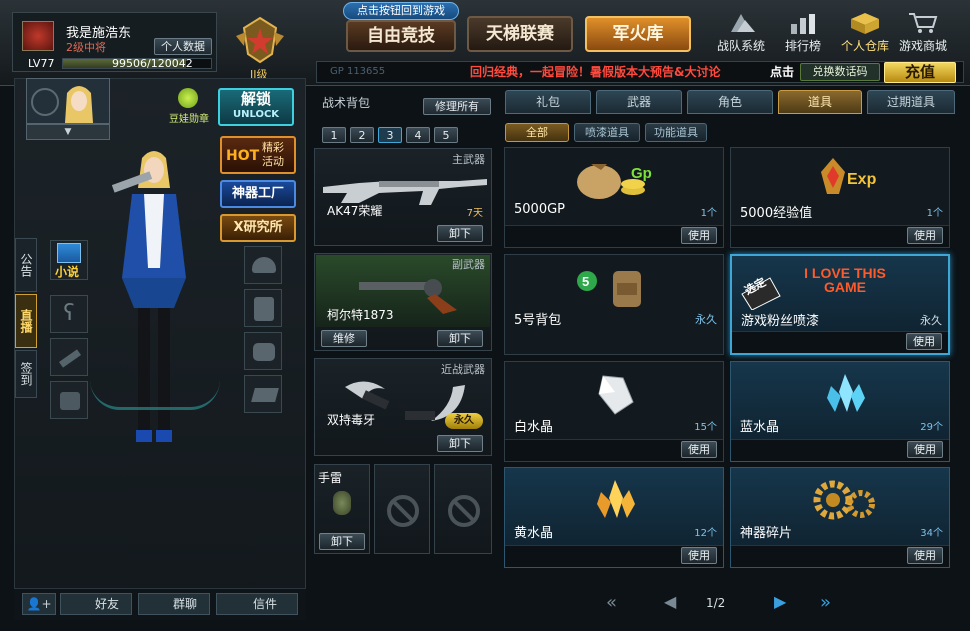 This screenshot has height=631, width=970. I want to click on gp-balance: GP 113655, so click(358, 71).